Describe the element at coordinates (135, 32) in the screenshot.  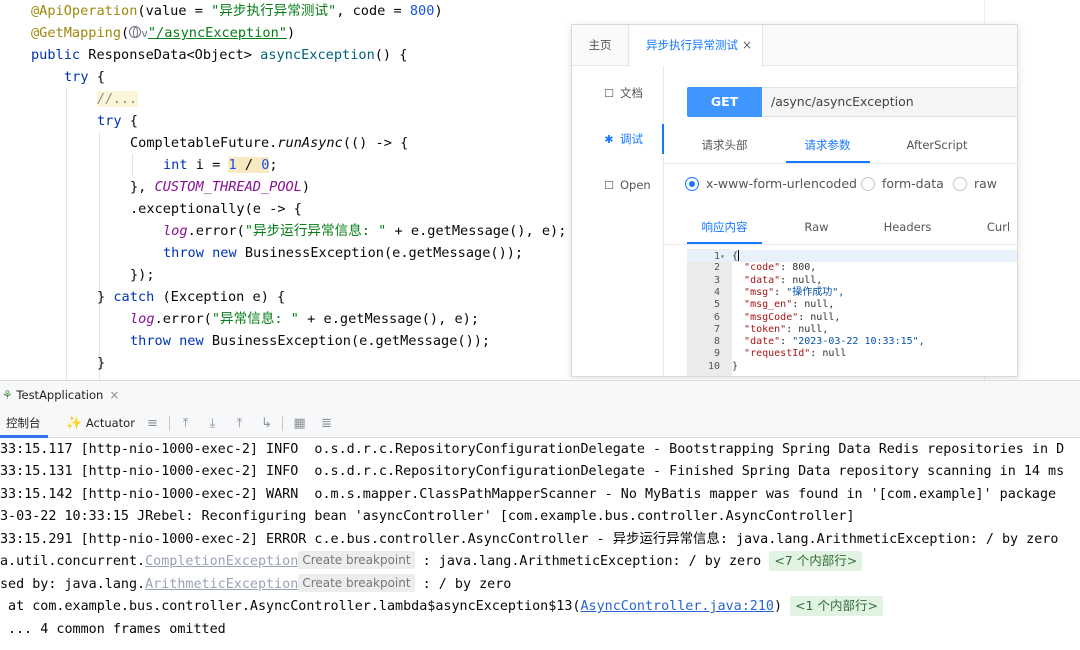
I see `globe-icon` at that location.